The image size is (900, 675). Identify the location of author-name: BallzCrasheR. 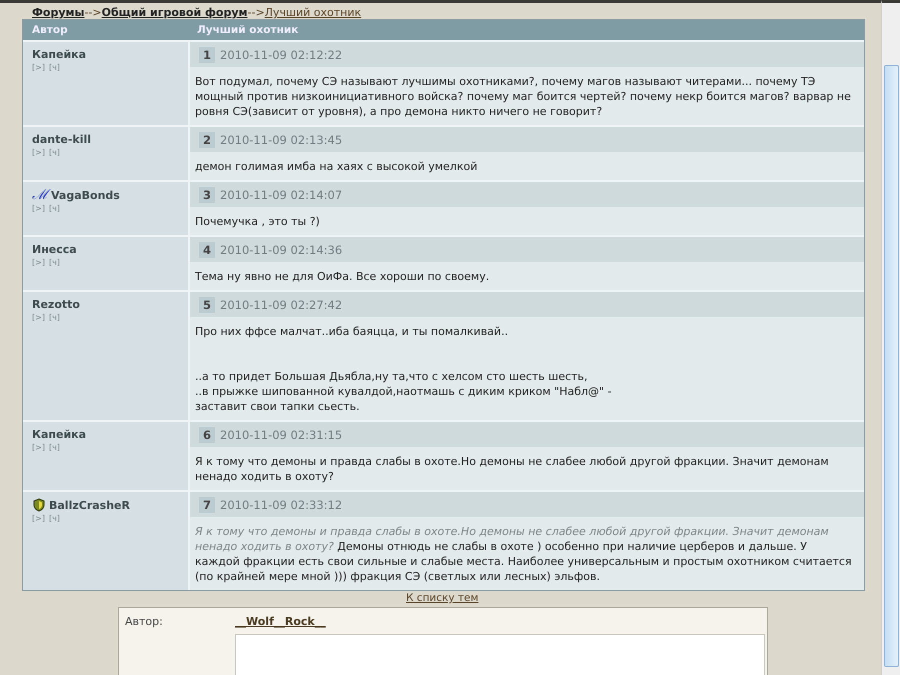
(89, 505).